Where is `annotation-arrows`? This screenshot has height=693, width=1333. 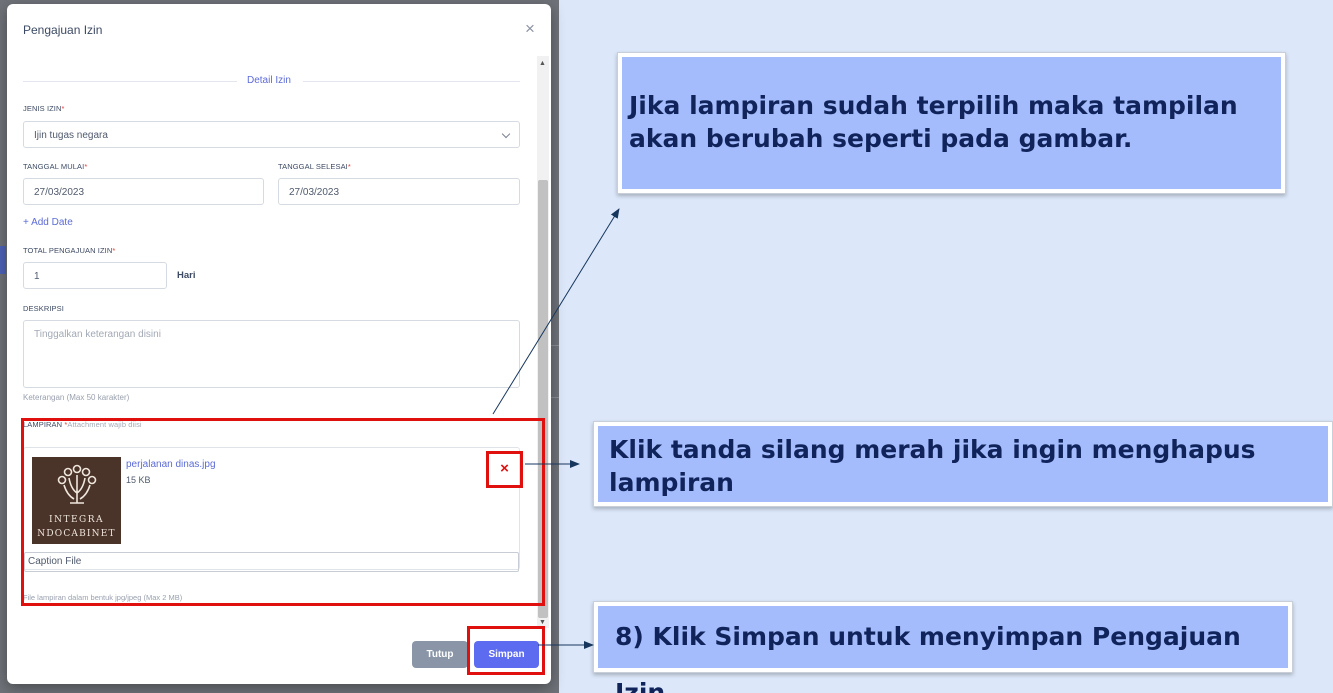 annotation-arrows is located at coordinates (556, 428).